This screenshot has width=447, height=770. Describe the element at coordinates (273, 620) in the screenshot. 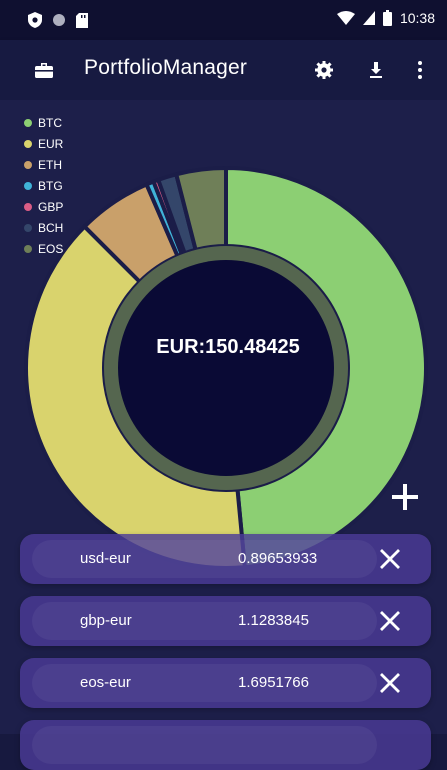

I see `rate-value: 1.1283845` at that location.